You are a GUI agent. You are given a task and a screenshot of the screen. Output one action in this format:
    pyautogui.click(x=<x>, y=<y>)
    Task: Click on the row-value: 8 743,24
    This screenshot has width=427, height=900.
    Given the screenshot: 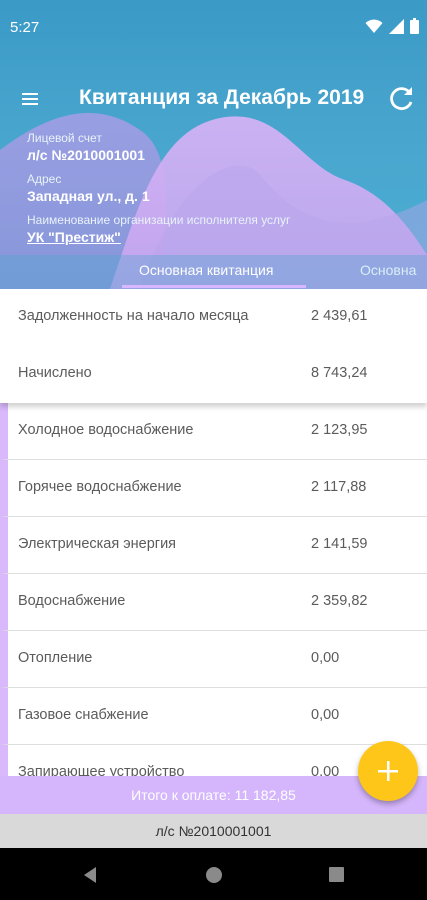 What is the action you would take?
    pyautogui.click(x=339, y=373)
    